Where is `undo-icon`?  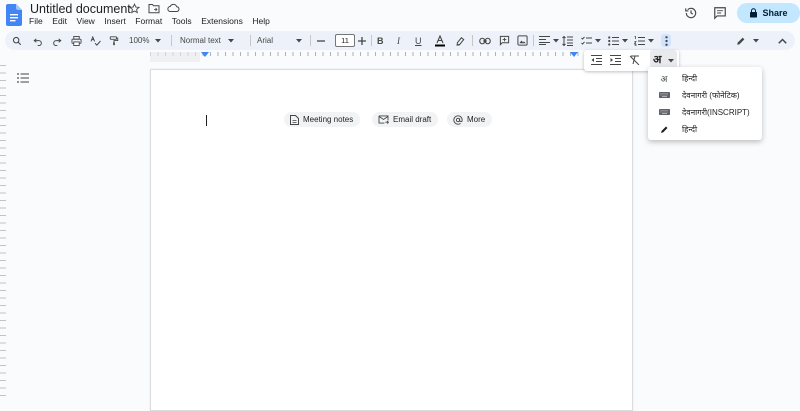 undo-icon is located at coordinates (38, 40).